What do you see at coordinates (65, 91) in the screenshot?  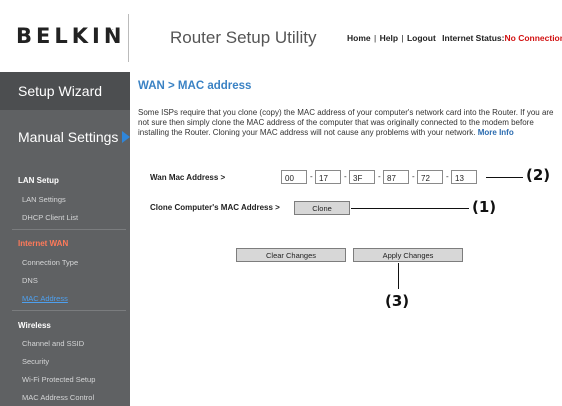 I see `sidebar-setup-wizard: Setup Wizard` at bounding box center [65, 91].